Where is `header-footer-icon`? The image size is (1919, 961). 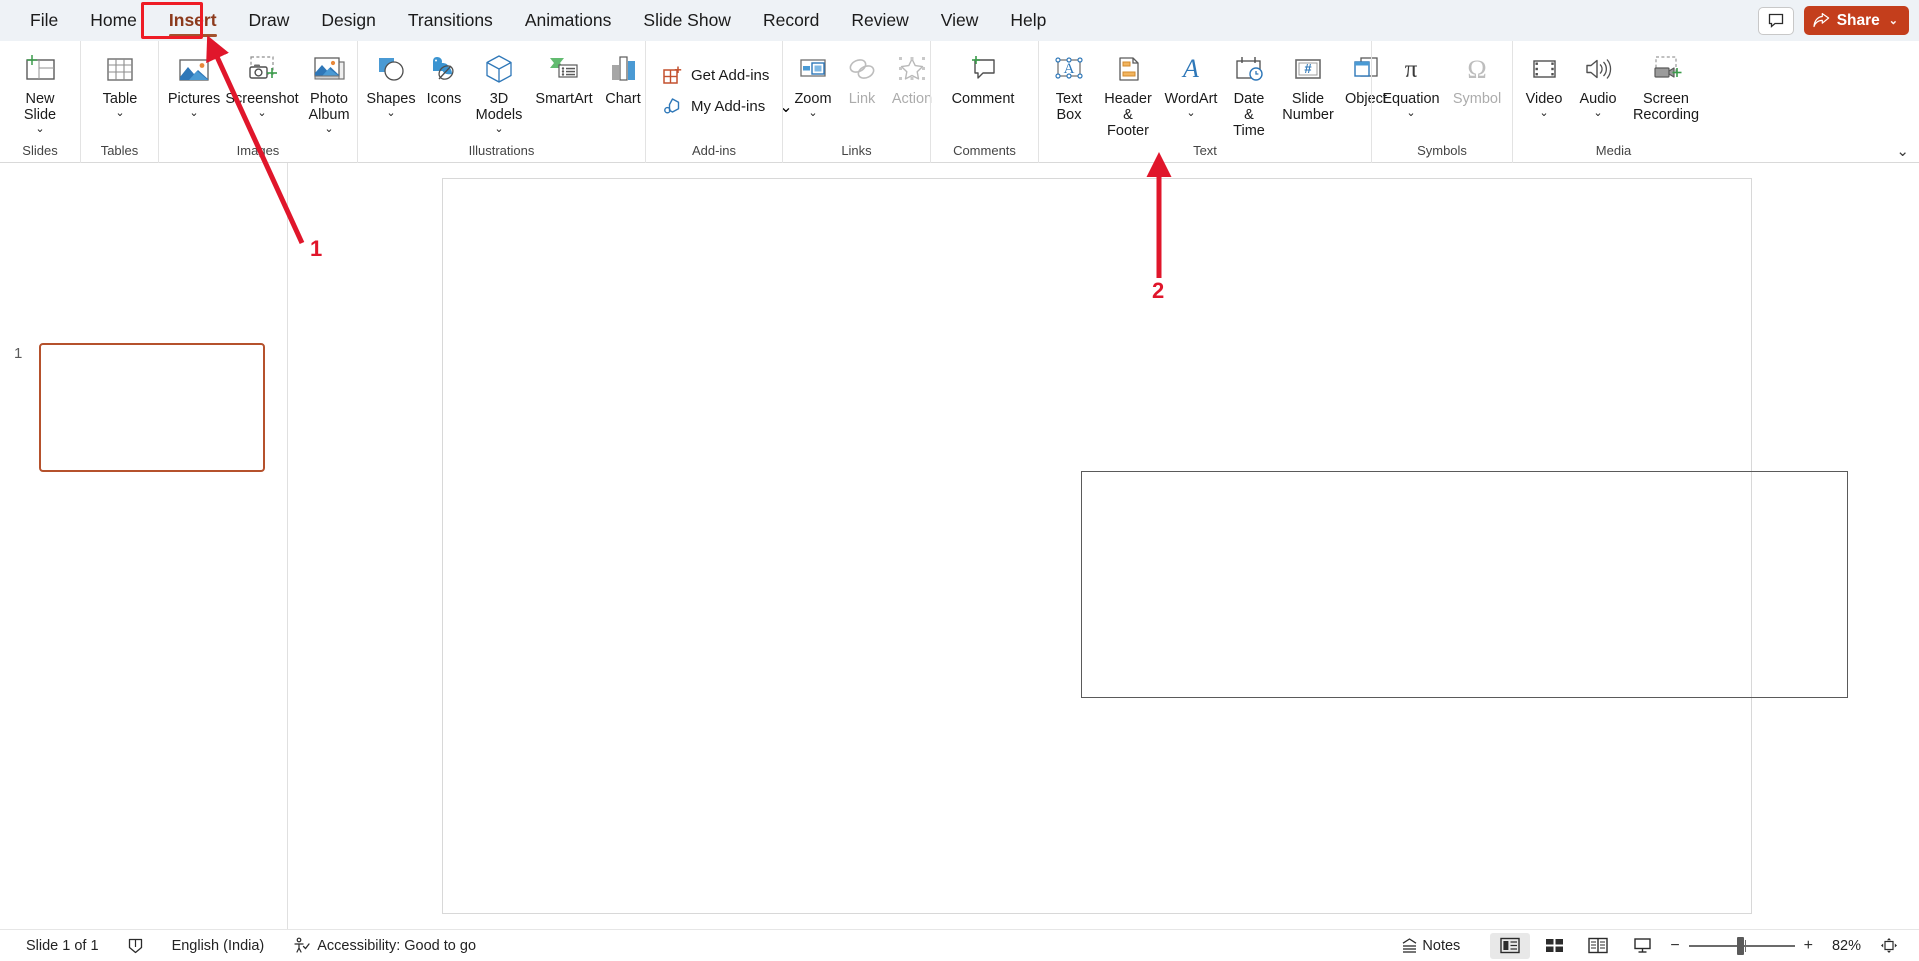 header-footer-icon is located at coordinates (1128, 69).